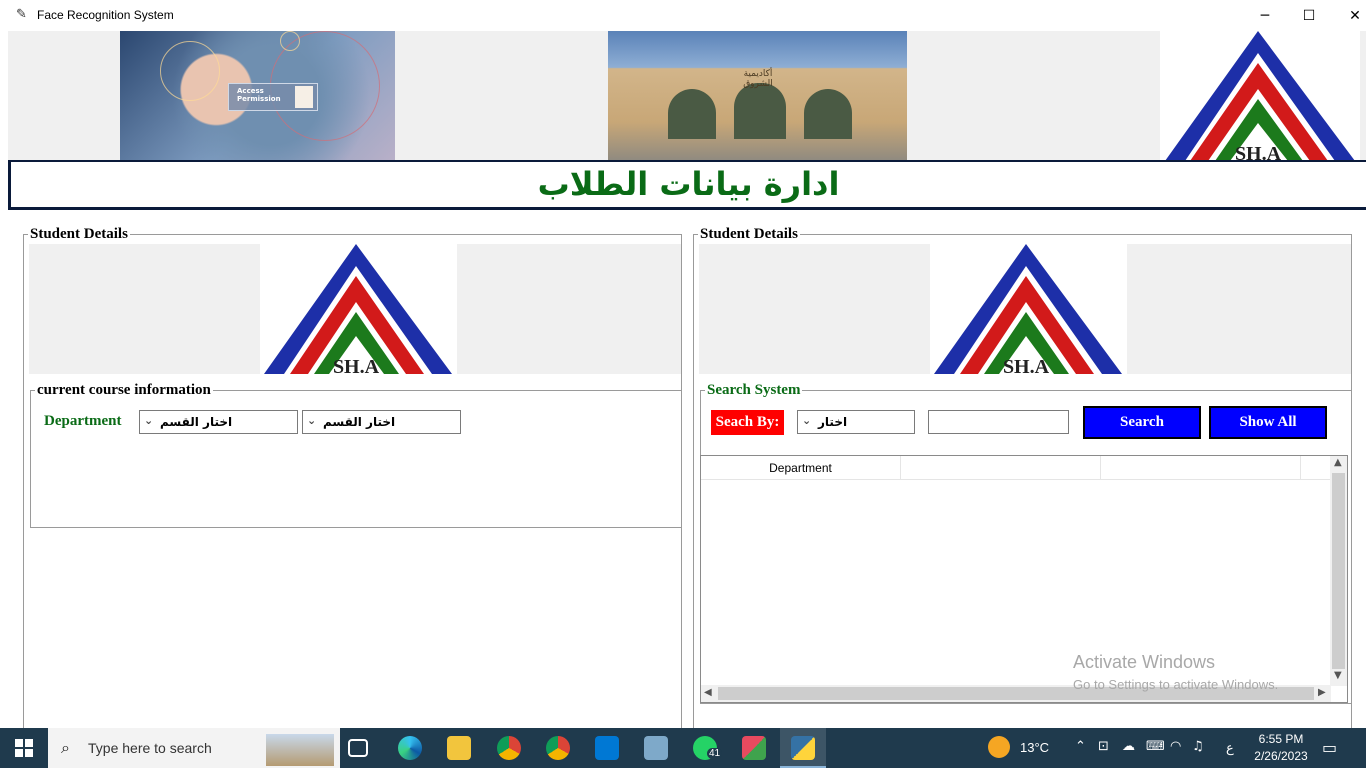 The image size is (1366, 780). What do you see at coordinates (1268, 422) in the screenshot?
I see `show-all-button: Show All` at bounding box center [1268, 422].